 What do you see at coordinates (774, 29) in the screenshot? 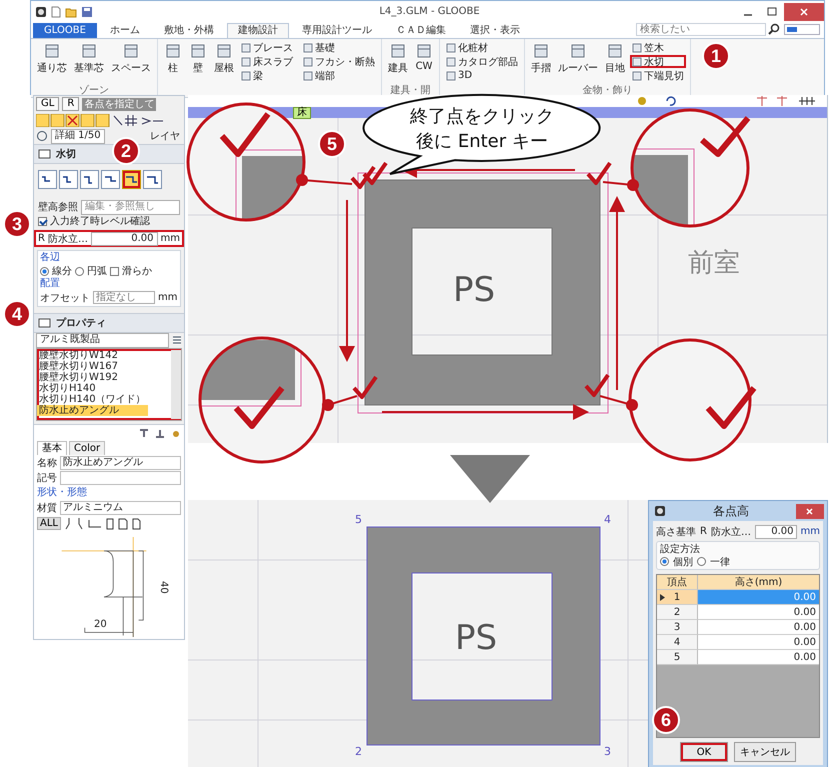
I see `search-icon` at bounding box center [774, 29].